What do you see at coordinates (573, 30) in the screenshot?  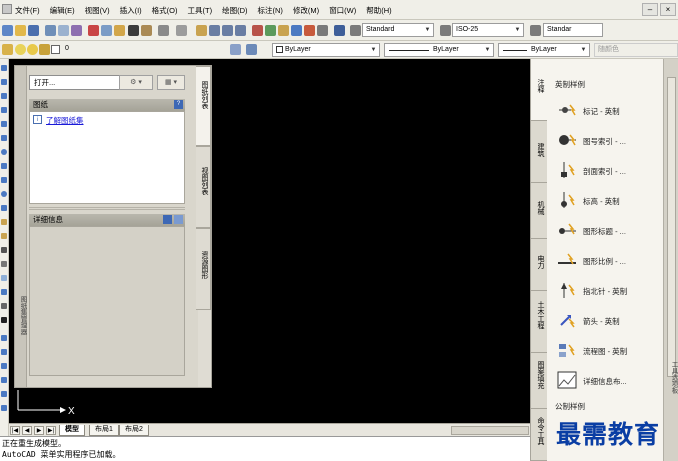 I see `table-style-select: Standar` at bounding box center [573, 30].